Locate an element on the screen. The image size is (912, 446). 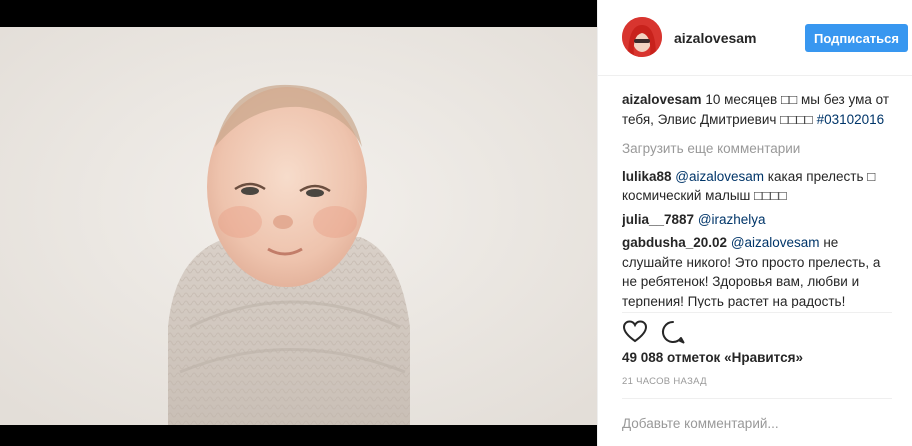
likes-count: 49 088 отметок «Нравится» is located at coordinates (712, 357).